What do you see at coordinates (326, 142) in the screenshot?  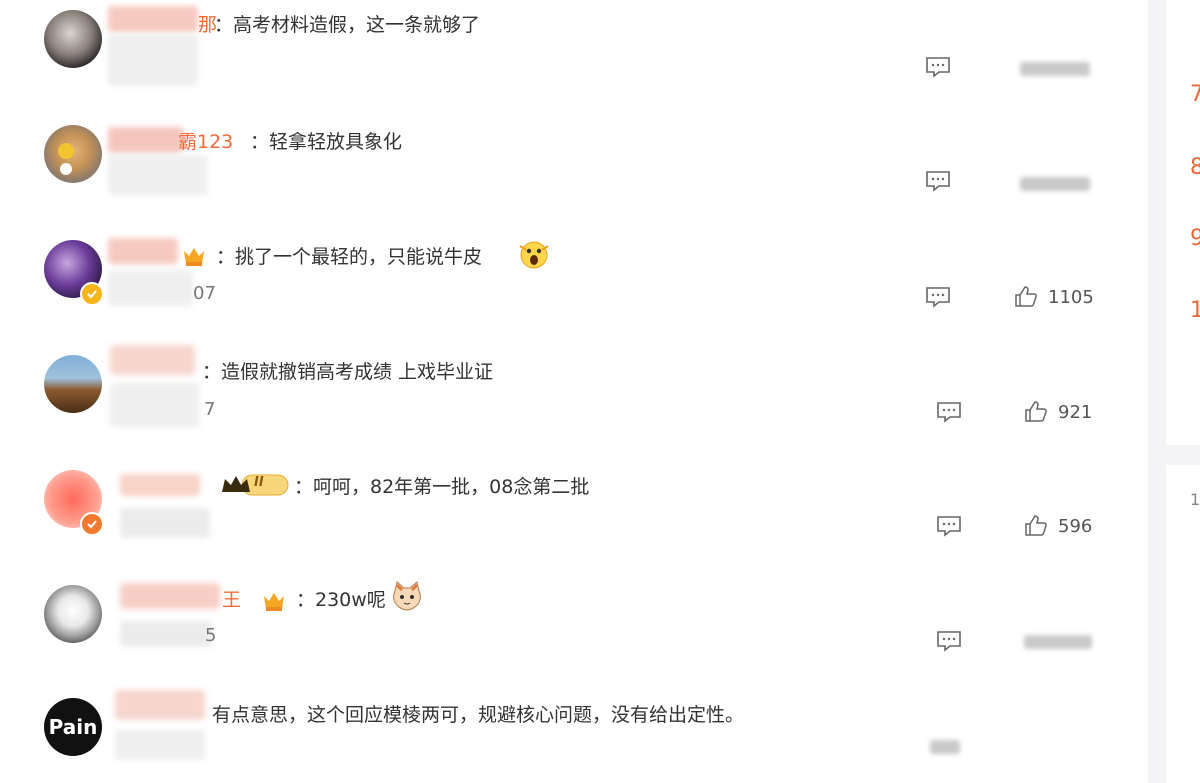 I see `comment-text: ：轻拿轻放具象化` at bounding box center [326, 142].